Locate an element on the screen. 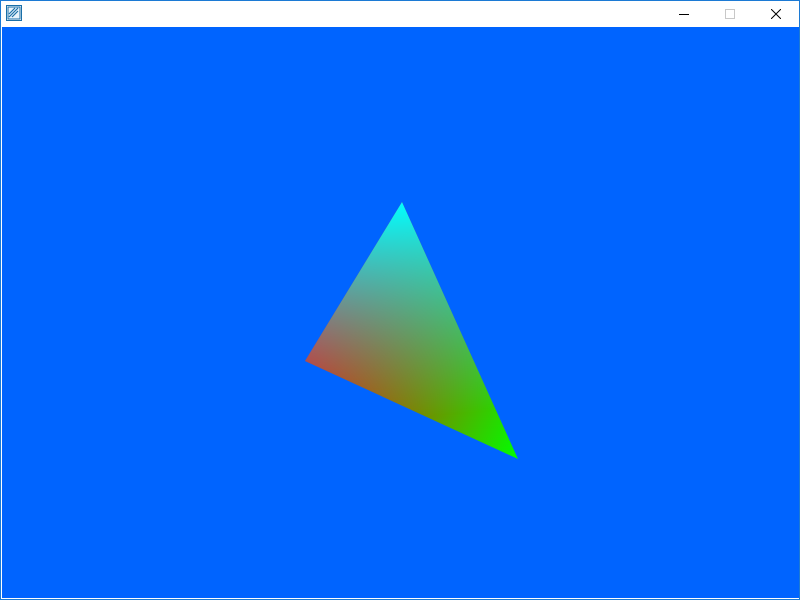  render-canvas is located at coordinates (411, 330).